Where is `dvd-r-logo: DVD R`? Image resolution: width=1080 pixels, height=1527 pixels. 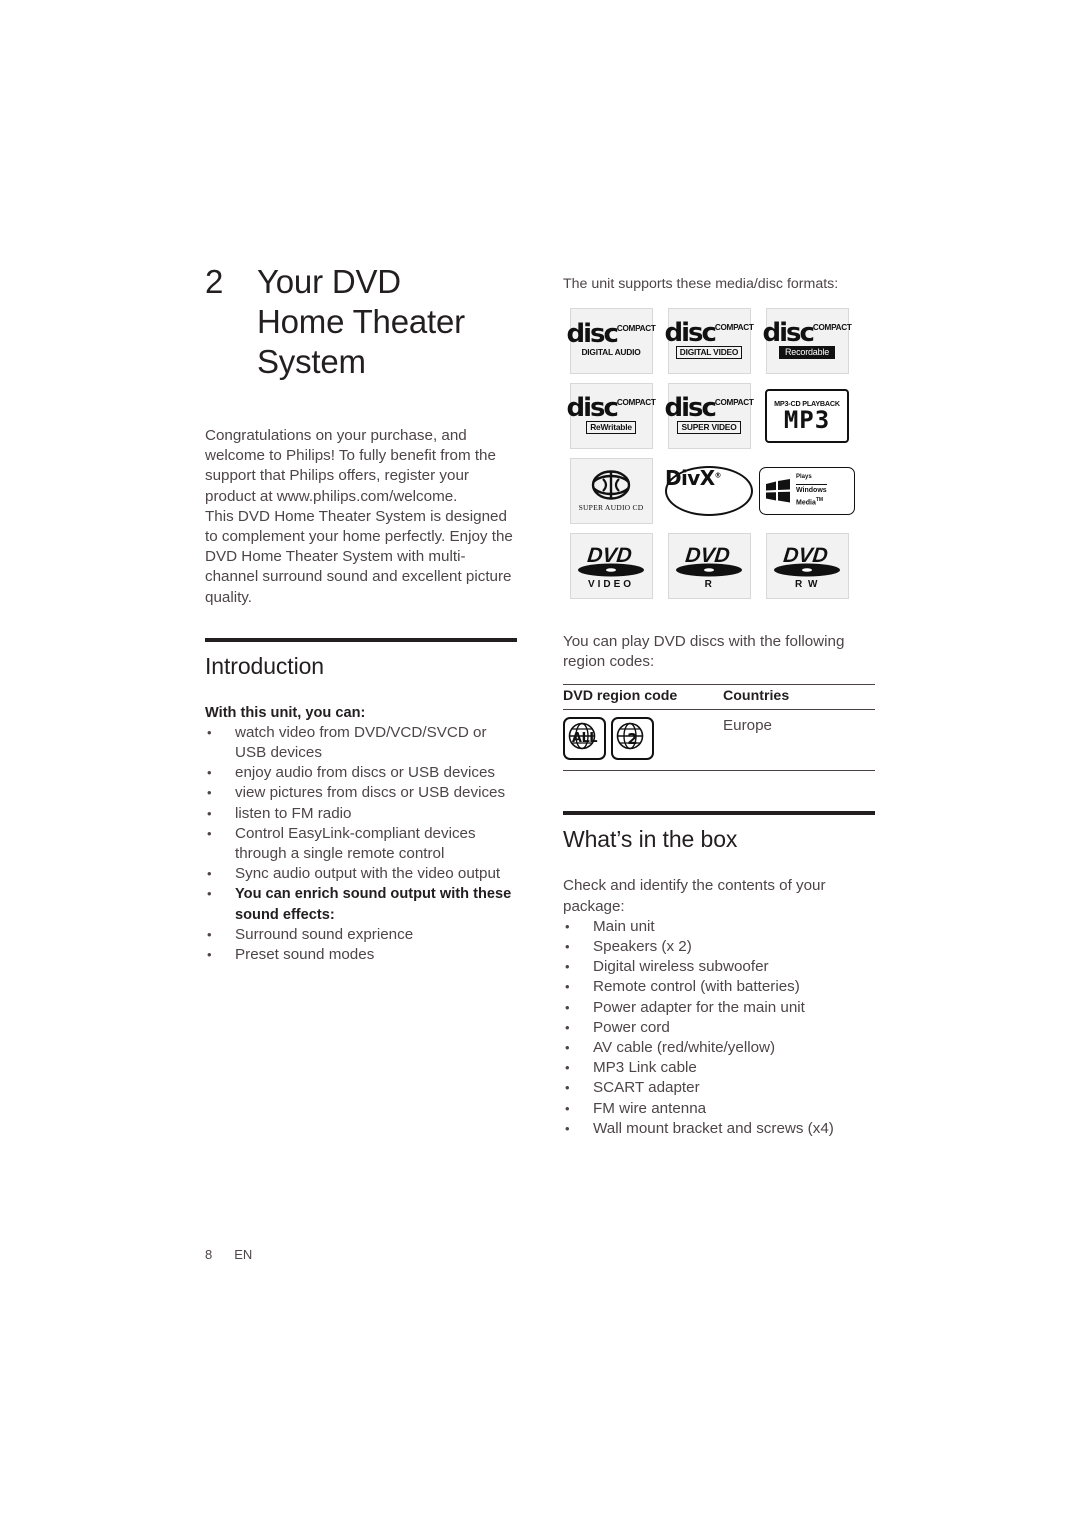
dvd-r-logo: DVD R is located at coordinates (709, 565).